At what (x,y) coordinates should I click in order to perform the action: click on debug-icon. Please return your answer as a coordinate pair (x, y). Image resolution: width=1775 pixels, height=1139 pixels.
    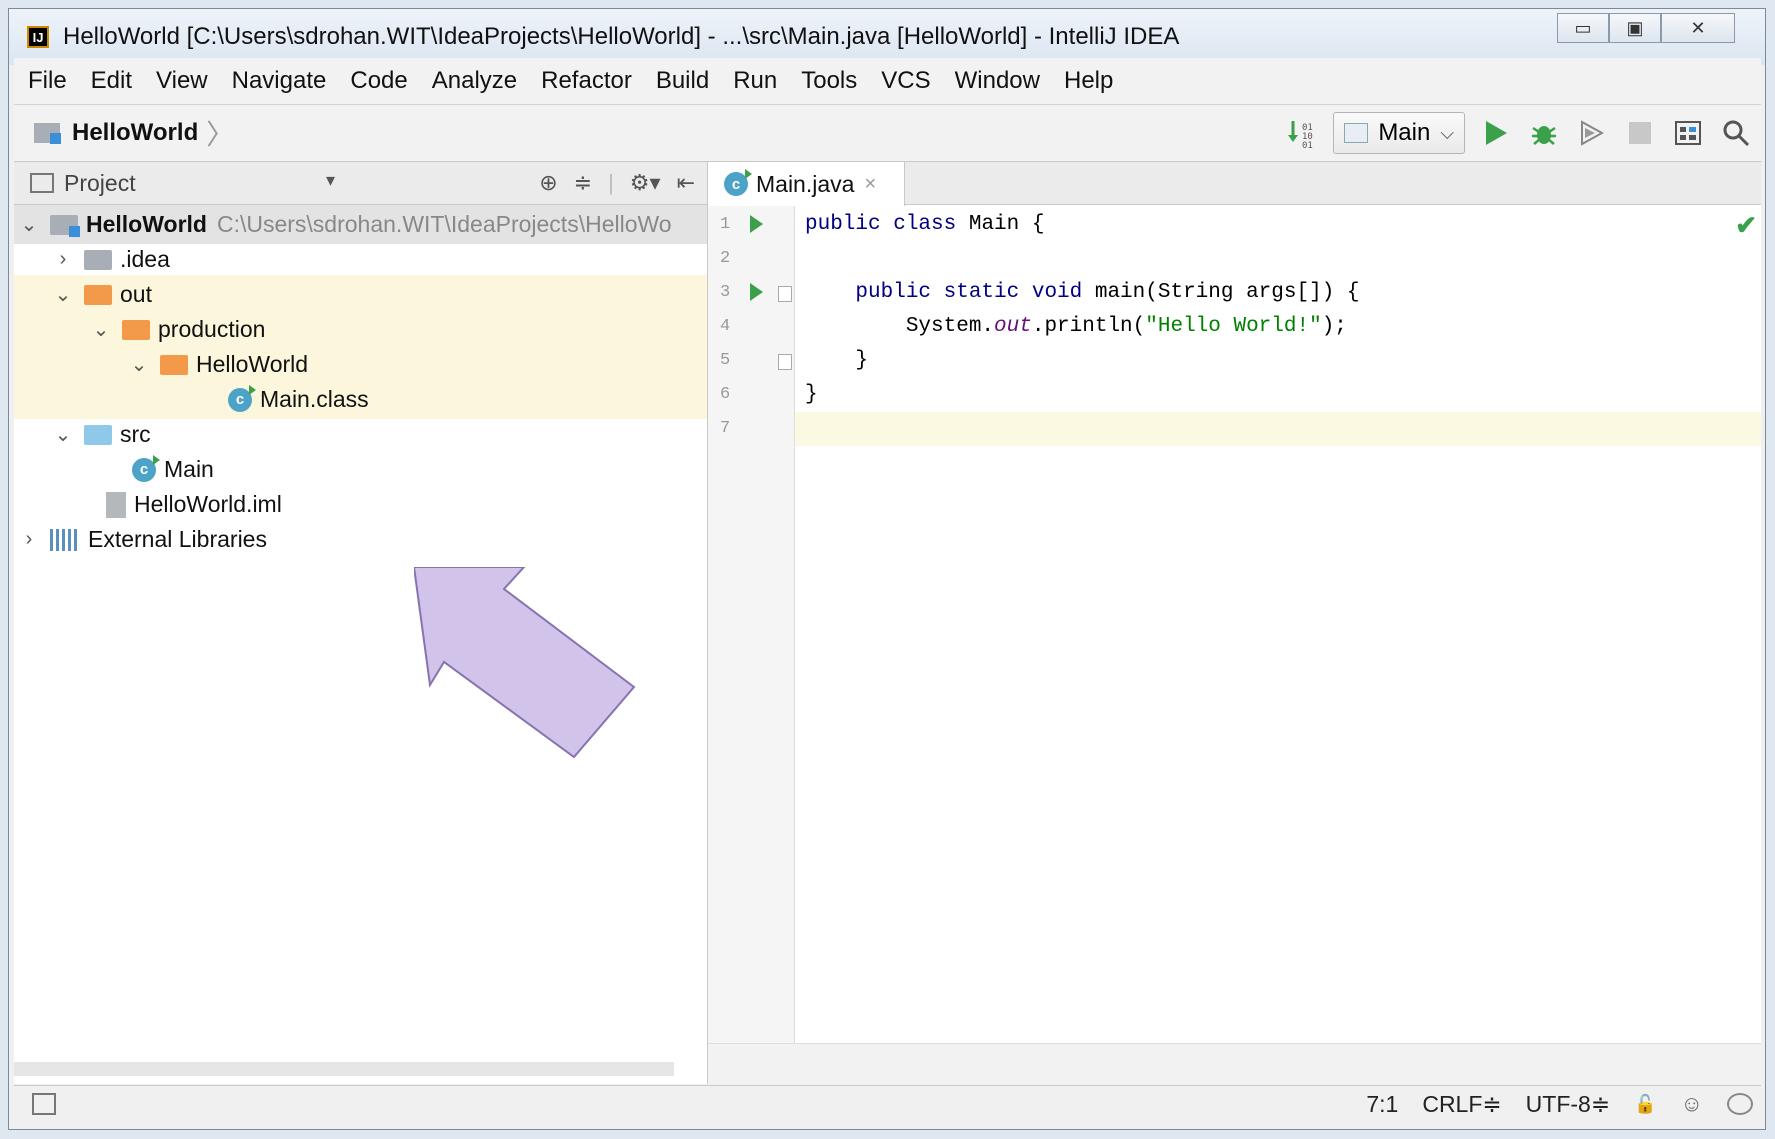
    Looking at the image, I should click on (1544, 133).